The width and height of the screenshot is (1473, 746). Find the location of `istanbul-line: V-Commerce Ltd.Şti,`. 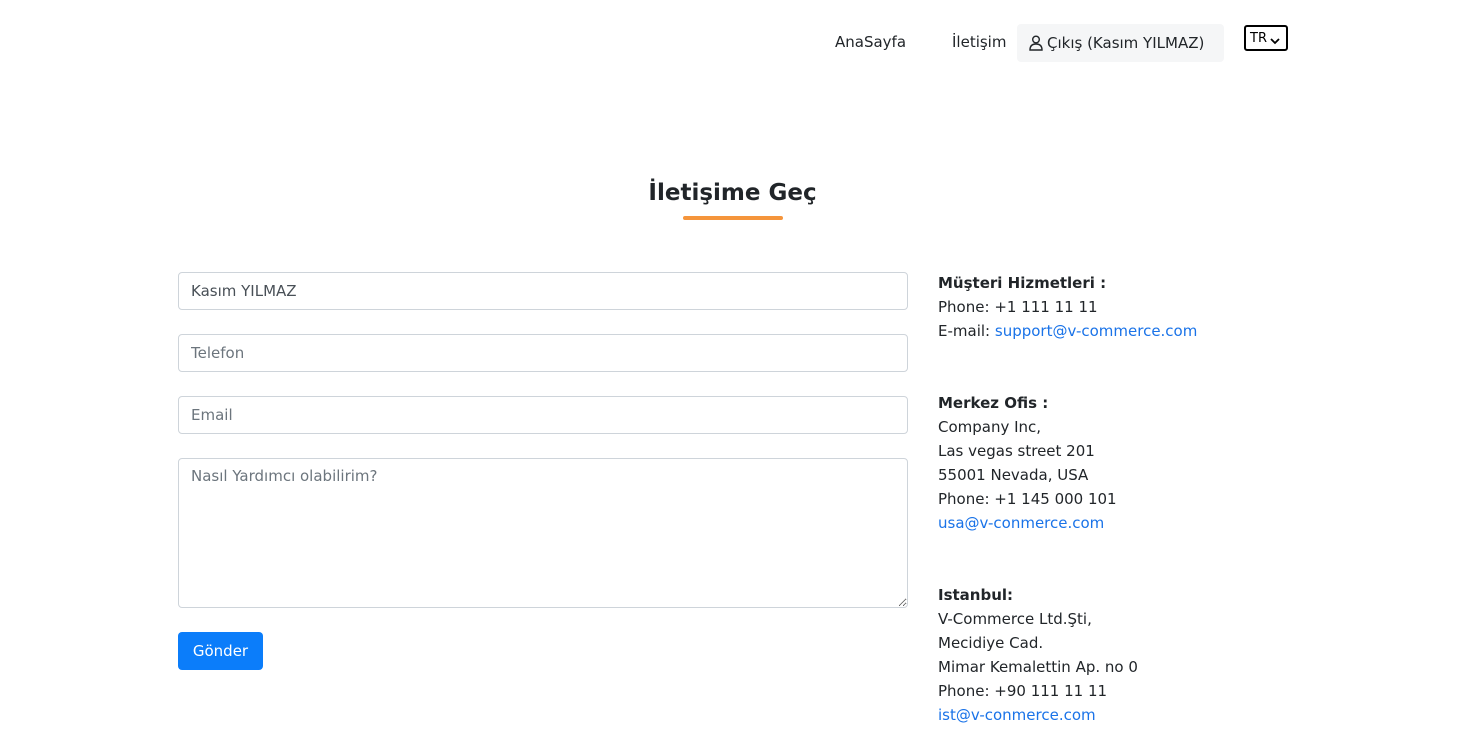

istanbul-line: V-Commerce Ltd.Şti, is located at coordinates (1015, 619).